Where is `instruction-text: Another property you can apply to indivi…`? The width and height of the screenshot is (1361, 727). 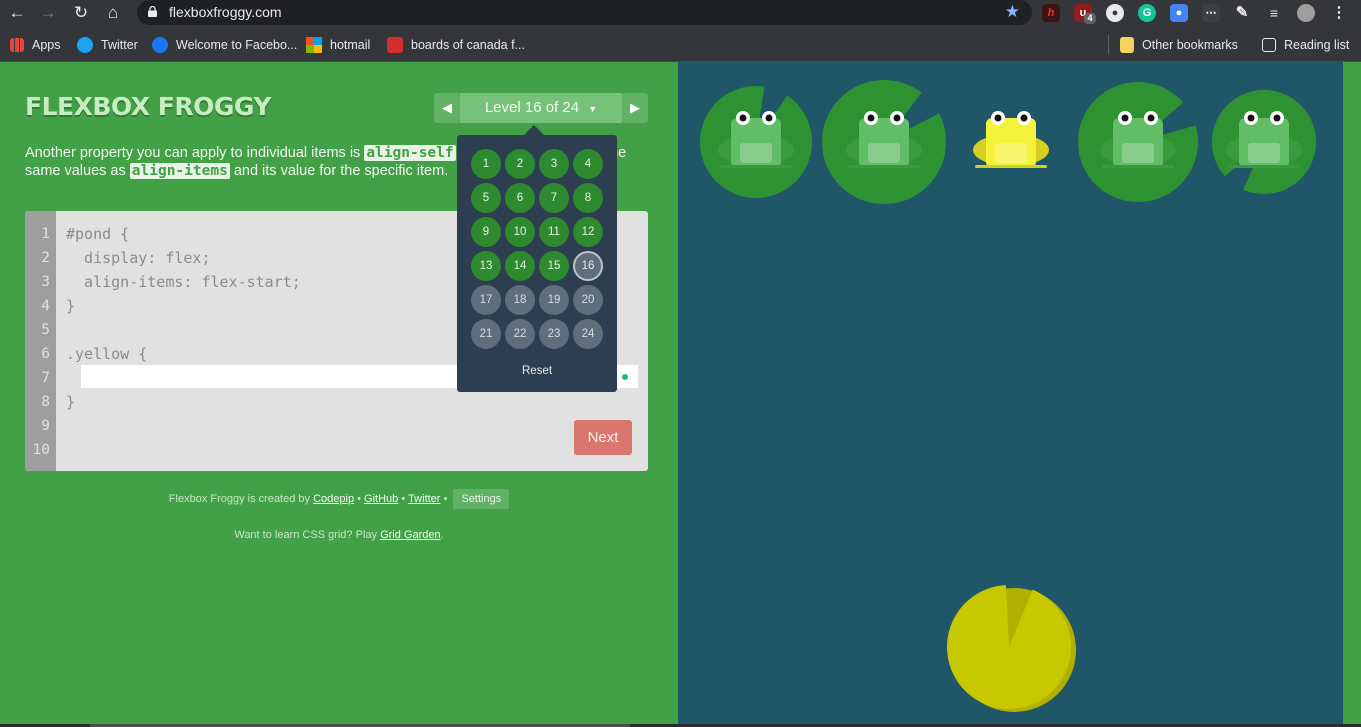 instruction-text: Another property you can apply to indivi… is located at coordinates (195, 153).